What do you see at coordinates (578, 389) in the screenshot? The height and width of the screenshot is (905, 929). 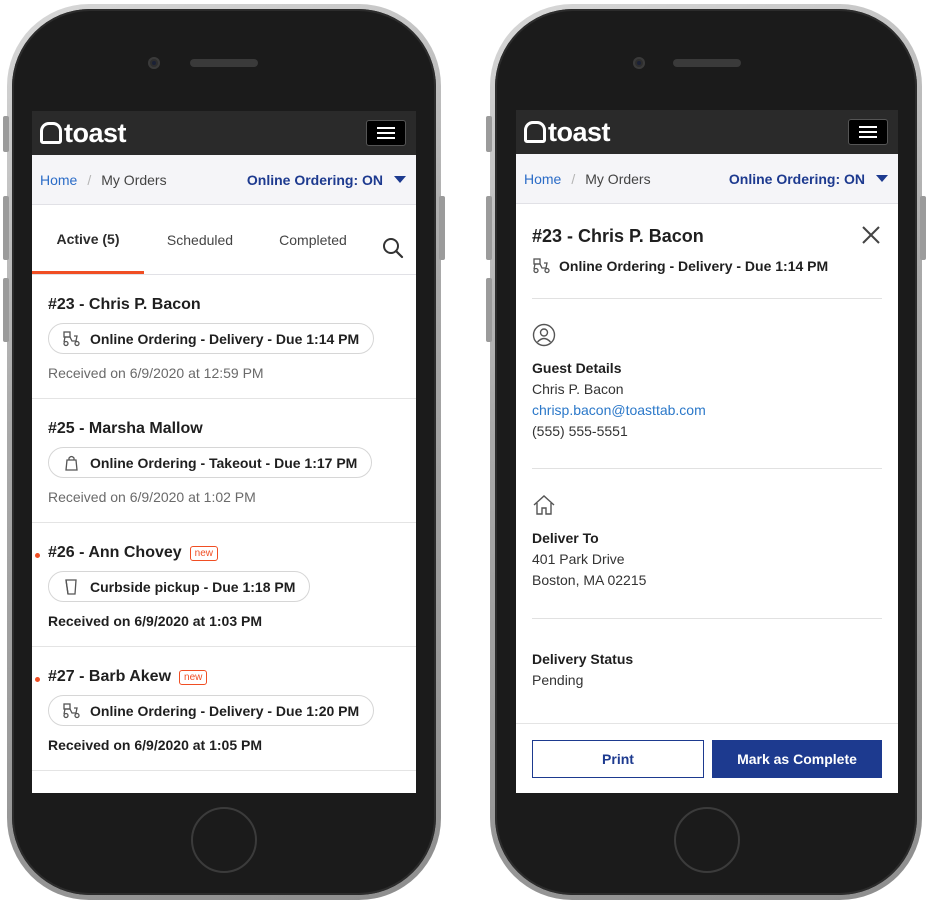 I see `guest-name: Chris P. Bacon` at bounding box center [578, 389].